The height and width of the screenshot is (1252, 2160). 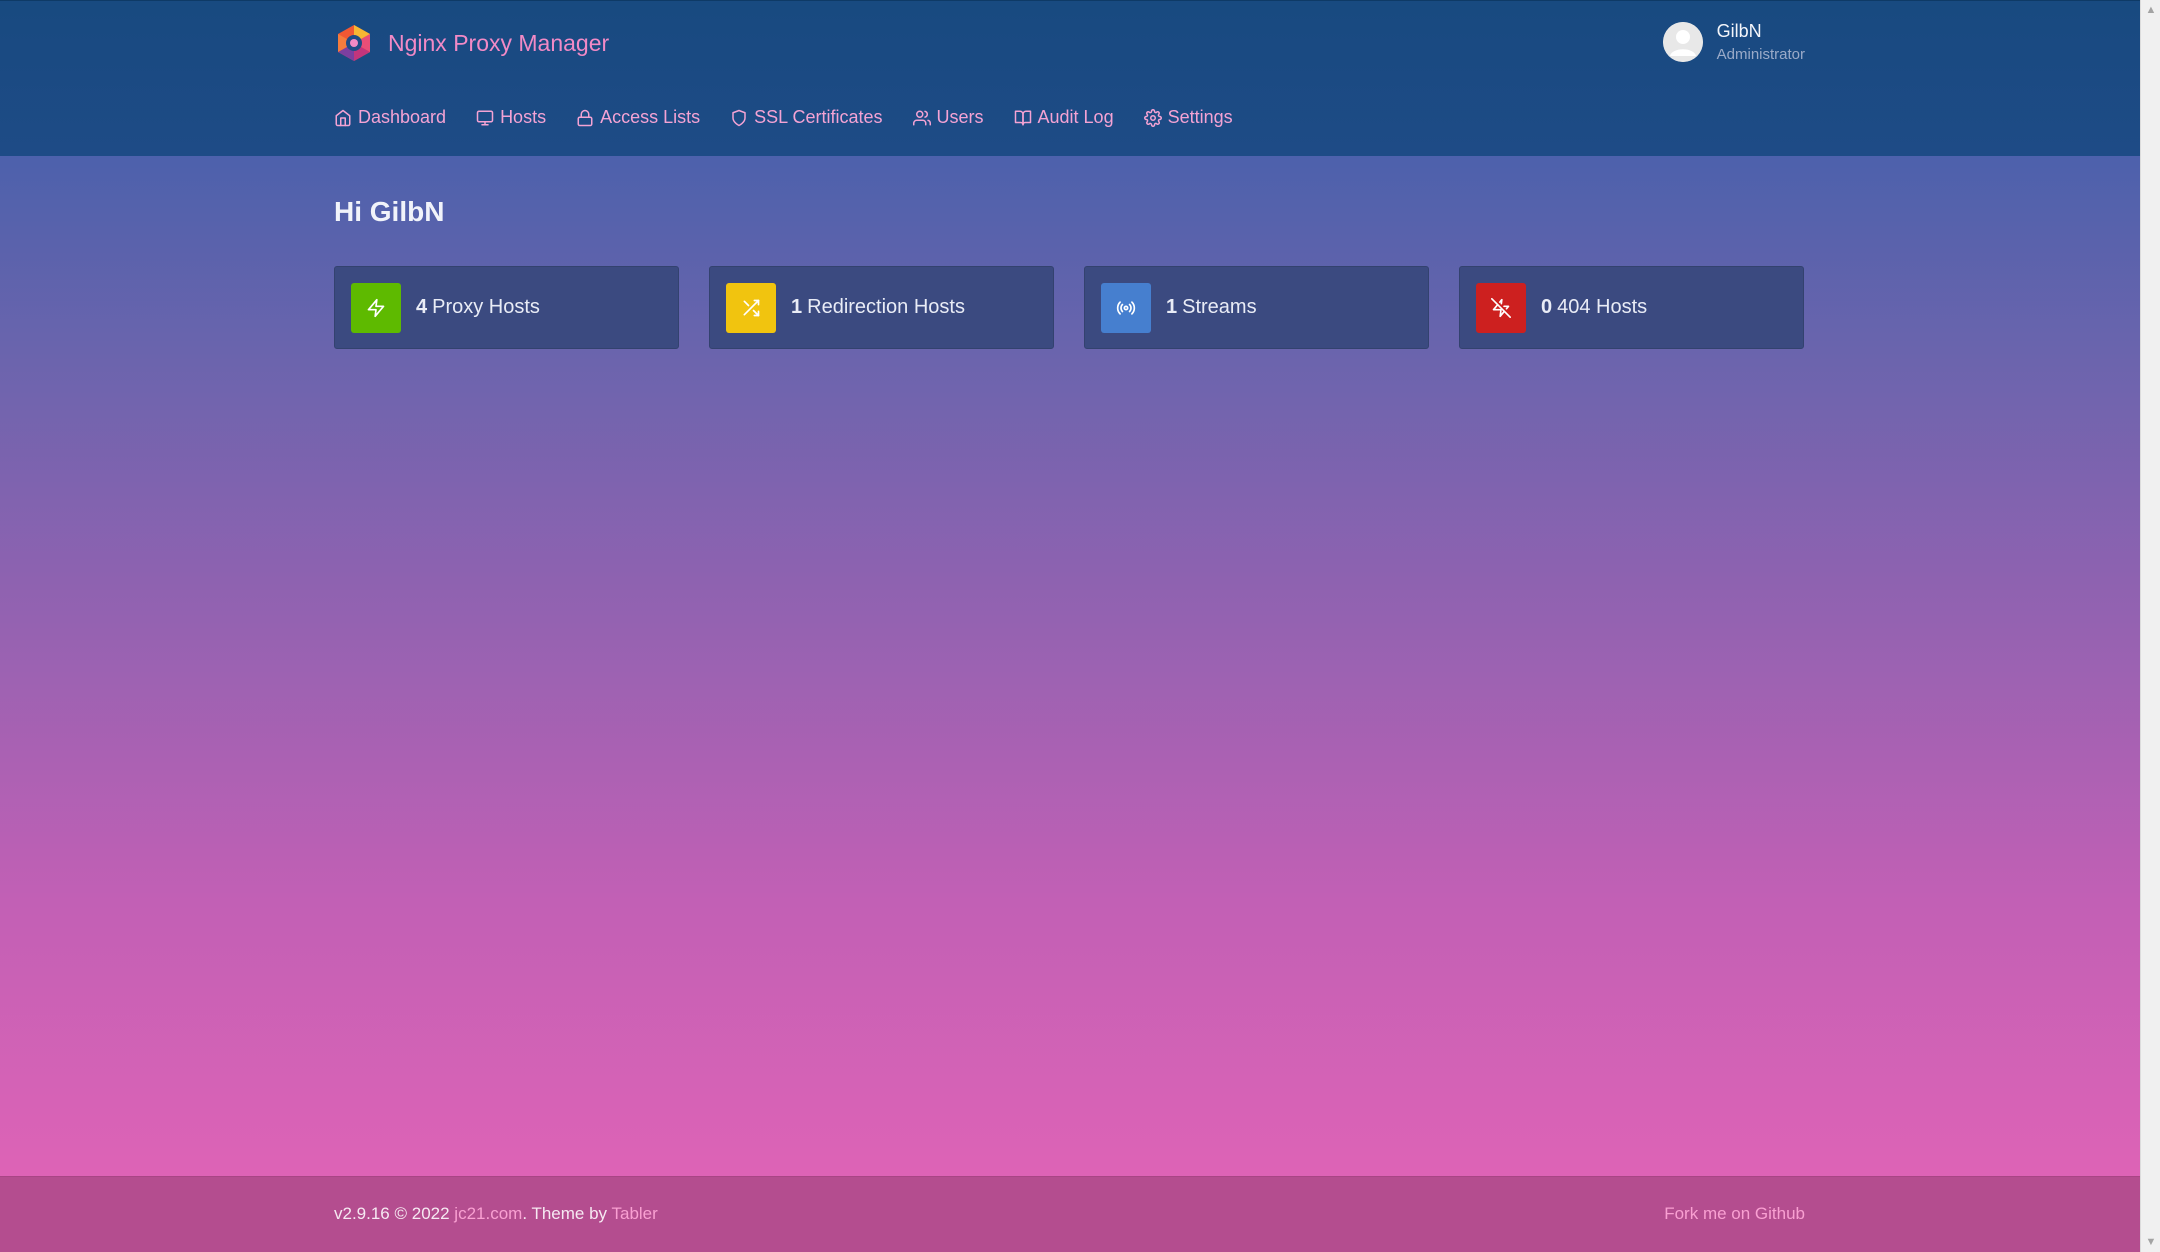 What do you see at coordinates (634, 1213) in the screenshot?
I see `tabler-link: Tabler` at bounding box center [634, 1213].